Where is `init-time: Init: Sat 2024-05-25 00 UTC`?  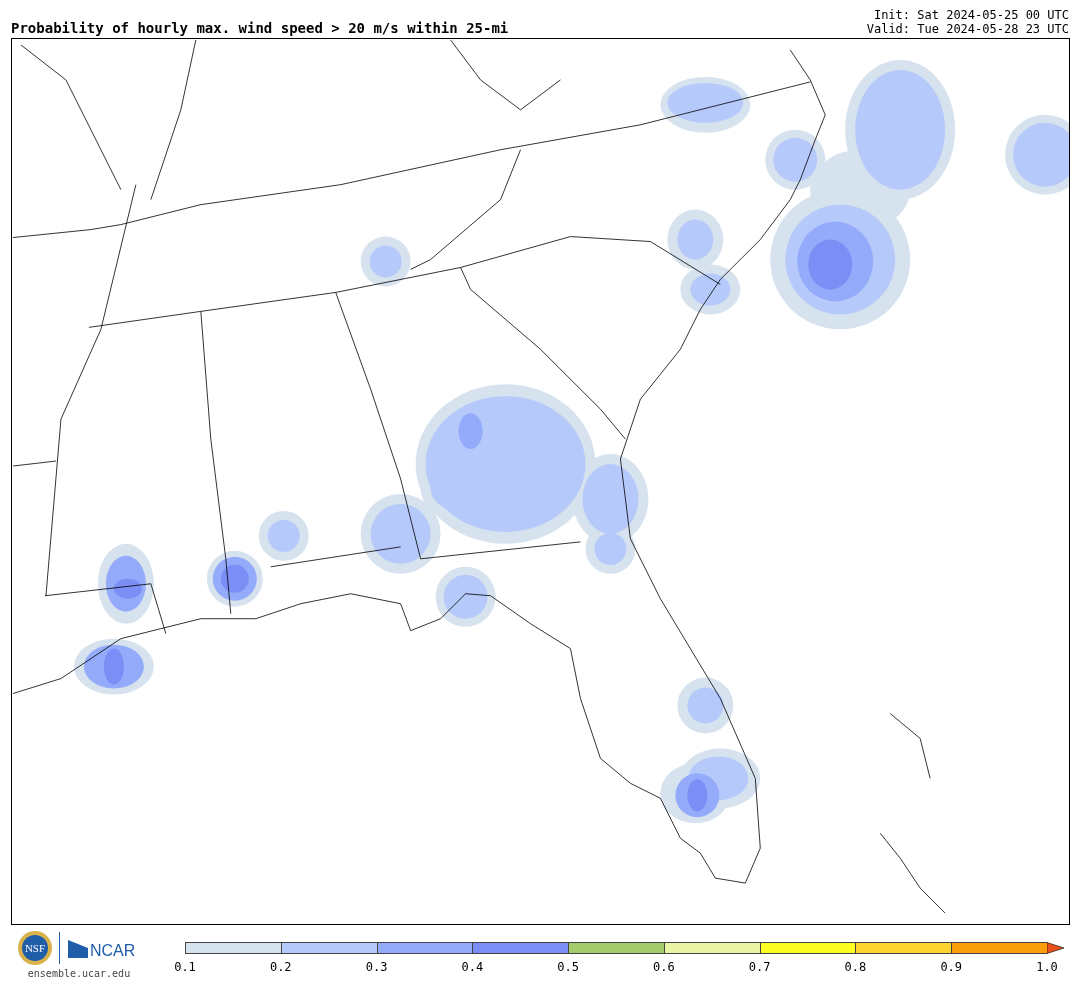
init-time: Init: Sat 2024-05-25 00 UTC is located at coordinates (971, 15).